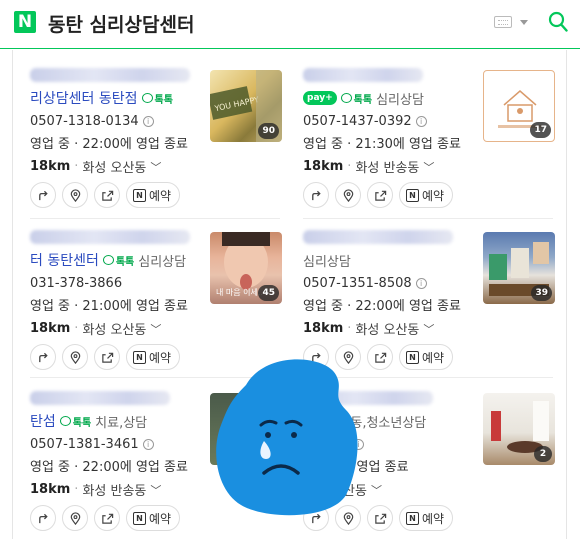 The width and height of the screenshot is (580, 543). What do you see at coordinates (76, 283) in the screenshot?
I see `phone-number: 031-378-3866` at bounding box center [76, 283].